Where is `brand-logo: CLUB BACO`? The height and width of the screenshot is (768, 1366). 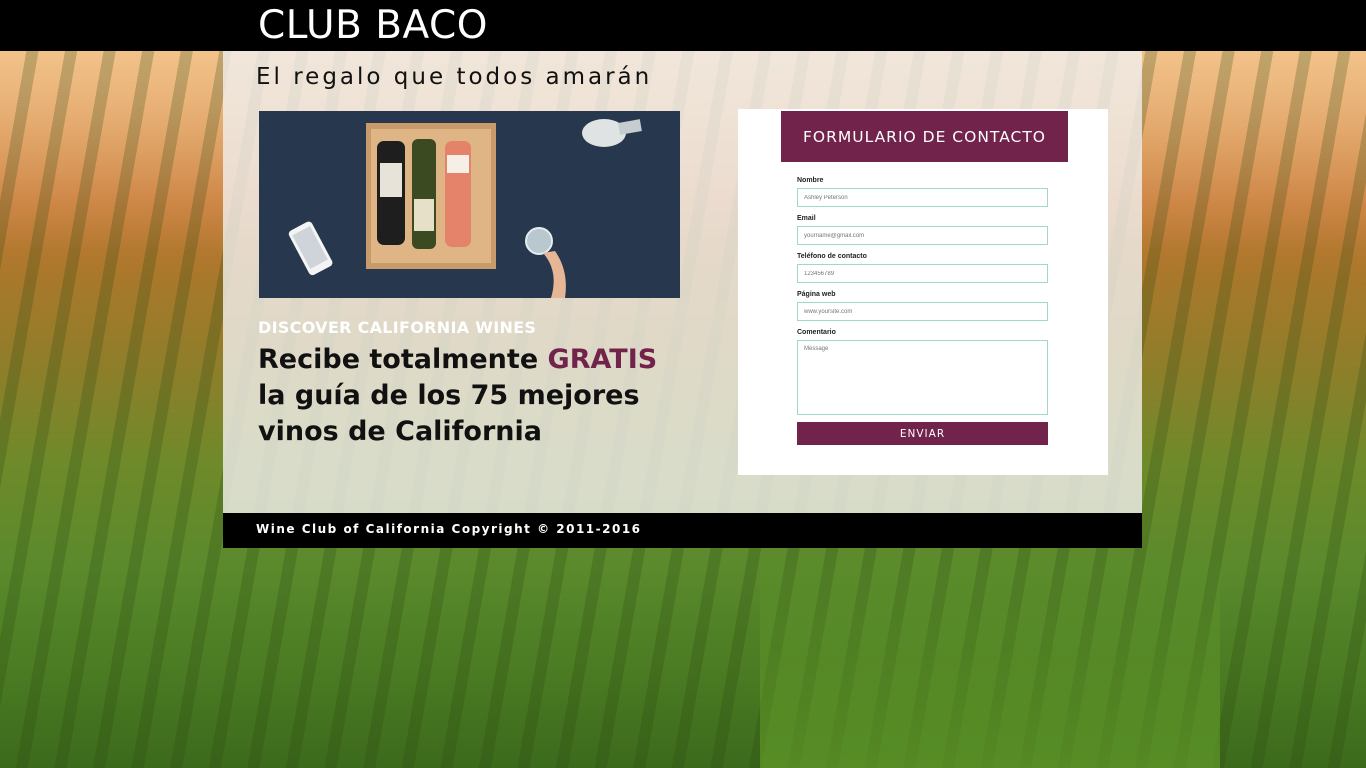 brand-logo: CLUB BACO is located at coordinates (373, 25).